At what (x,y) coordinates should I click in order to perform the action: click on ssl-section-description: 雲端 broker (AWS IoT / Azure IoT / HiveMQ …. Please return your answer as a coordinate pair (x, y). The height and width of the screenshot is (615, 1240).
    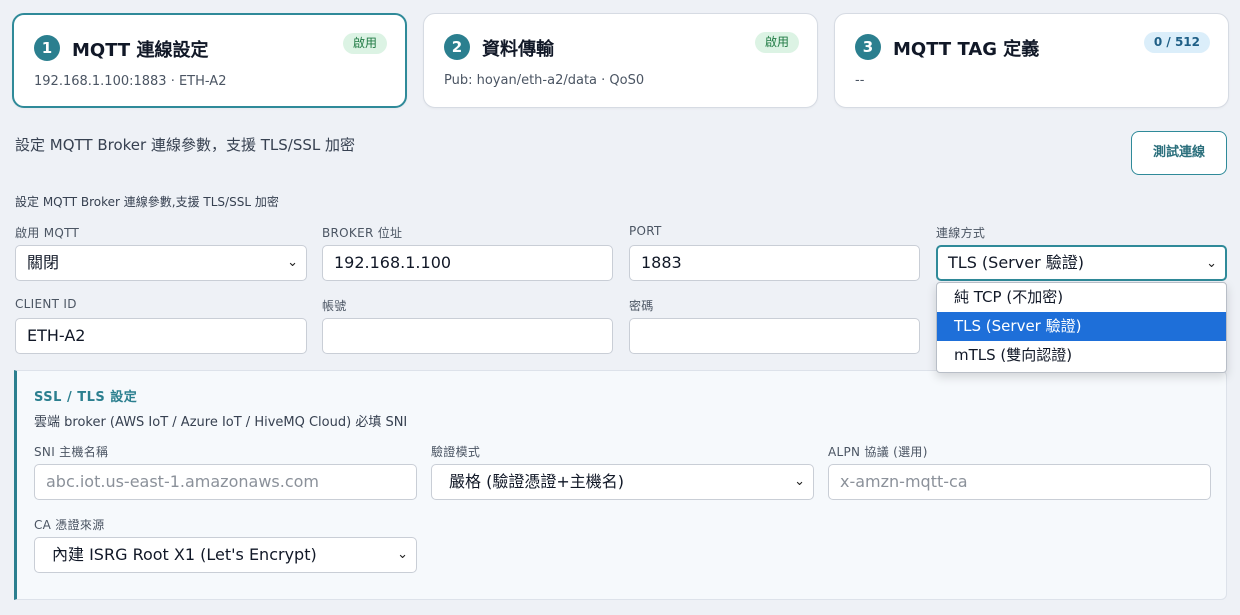
    Looking at the image, I should click on (221, 422).